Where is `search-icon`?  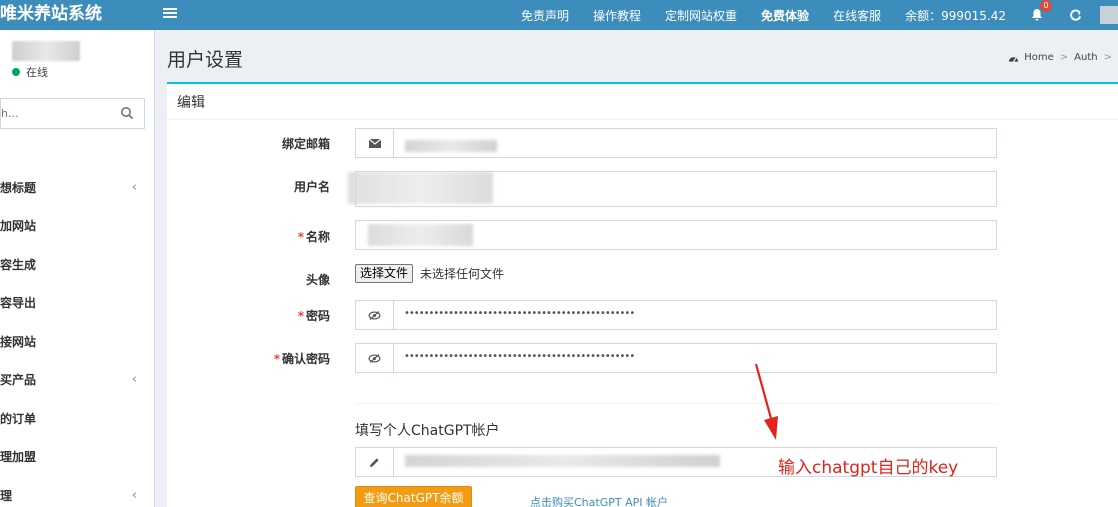
search-icon is located at coordinates (127, 113).